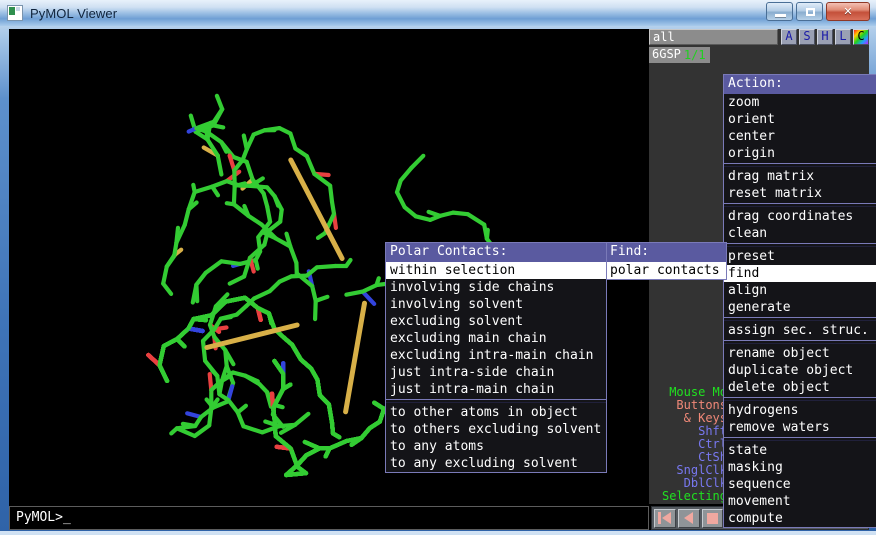 This screenshot has height=535, width=876. I want to click on stop-button, so click(712, 518).